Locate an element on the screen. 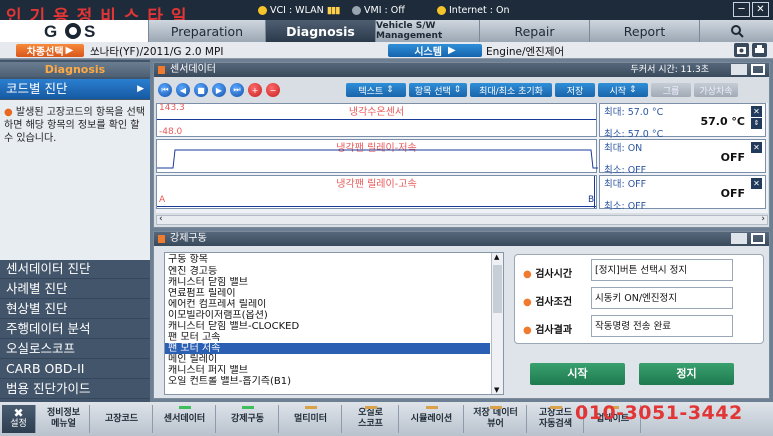 This screenshot has height=436, width=773. force-start-button: 시작 is located at coordinates (577, 374).